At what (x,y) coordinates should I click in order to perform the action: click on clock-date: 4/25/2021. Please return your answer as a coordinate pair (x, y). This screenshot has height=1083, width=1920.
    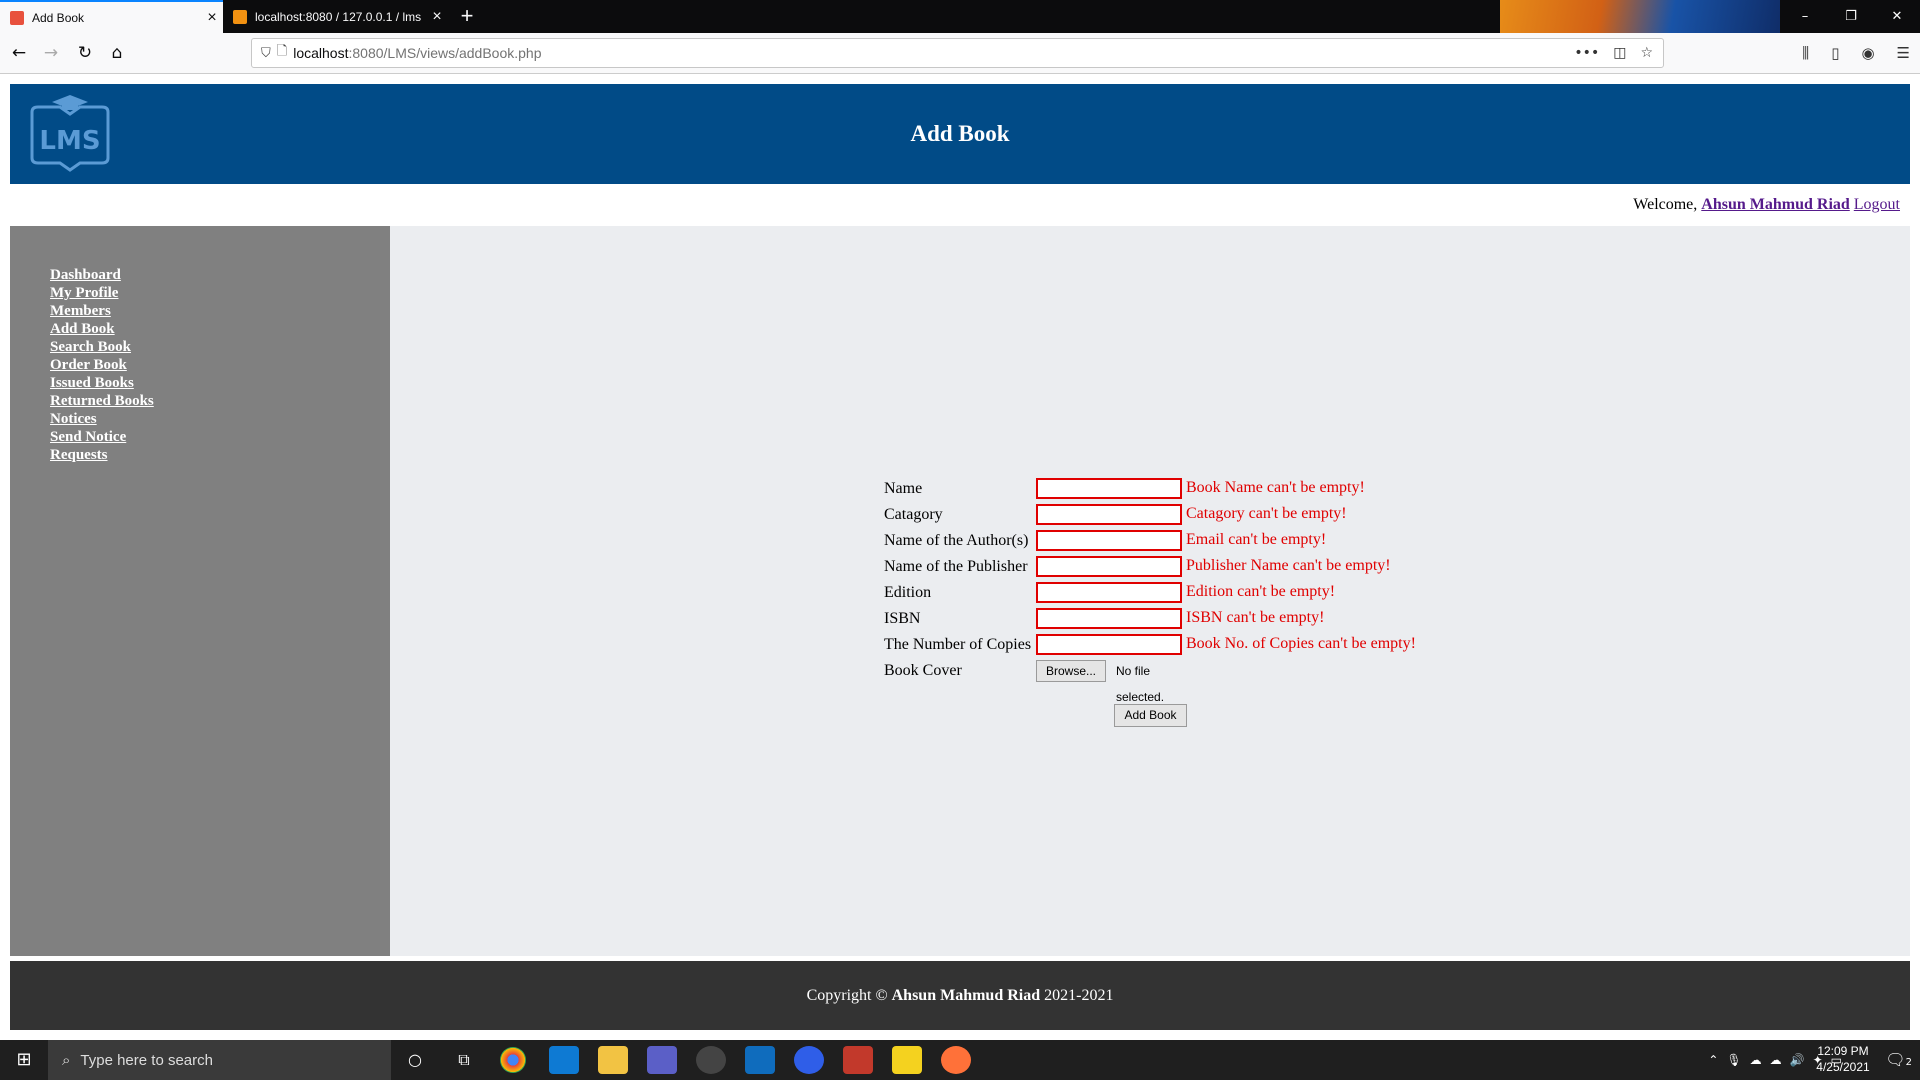
    Looking at the image, I should click on (1843, 1067).